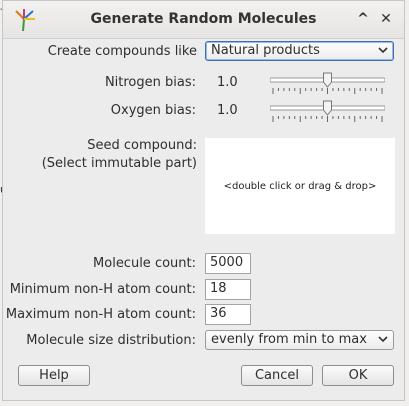 The height and width of the screenshot is (406, 409). I want to click on minimize-button: ^, so click(363, 19).